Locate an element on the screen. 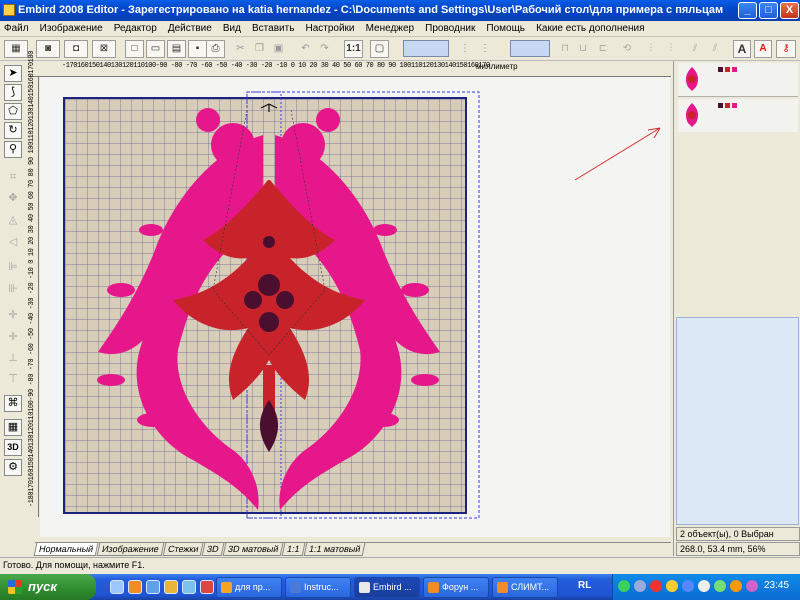  align-2-icon: ⋮ is located at coordinates (485, 49).